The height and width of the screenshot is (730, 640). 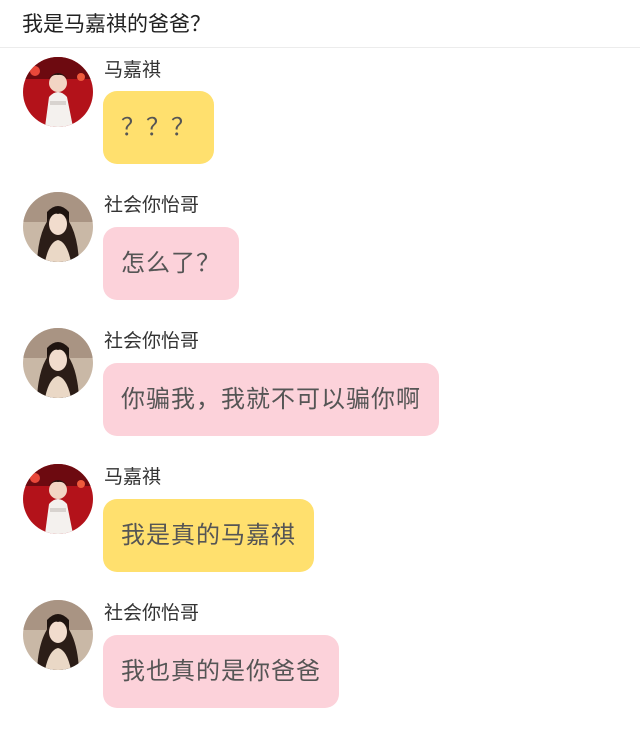 I want to click on message-bubble: 怎么了？, so click(x=171, y=263).